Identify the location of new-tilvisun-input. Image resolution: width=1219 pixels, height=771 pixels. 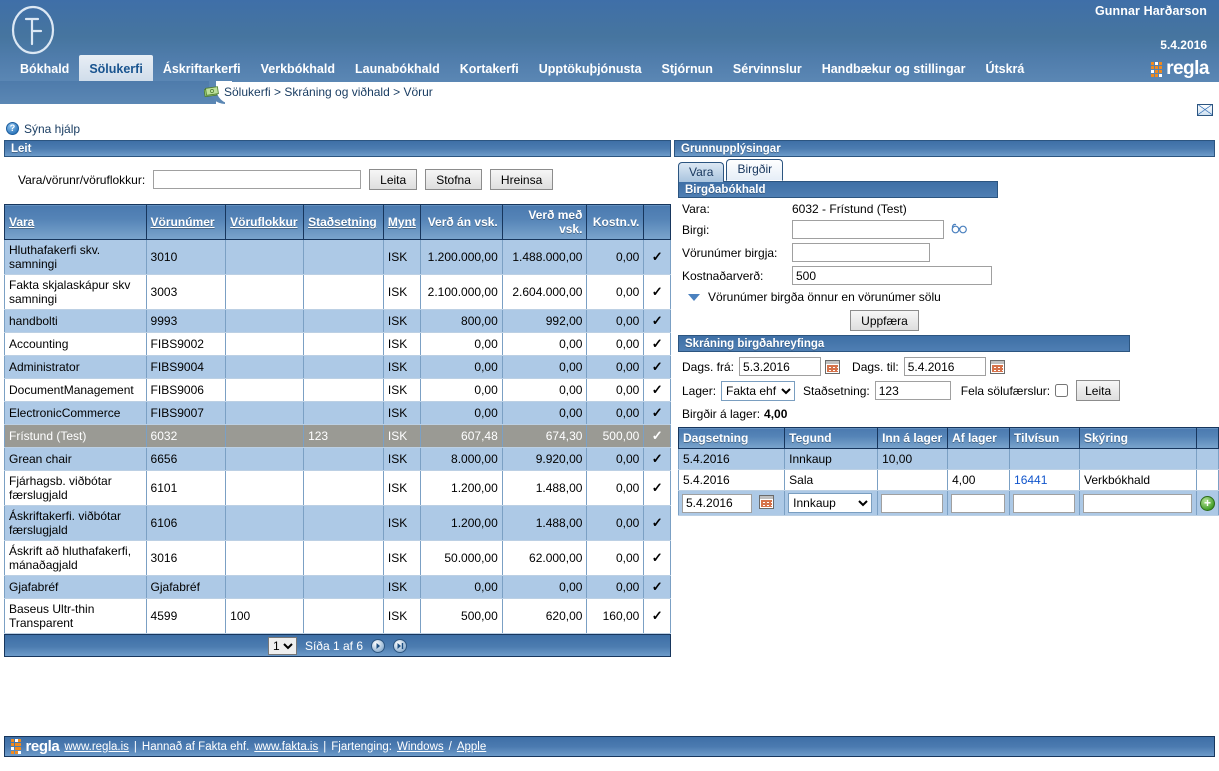
(1044, 503).